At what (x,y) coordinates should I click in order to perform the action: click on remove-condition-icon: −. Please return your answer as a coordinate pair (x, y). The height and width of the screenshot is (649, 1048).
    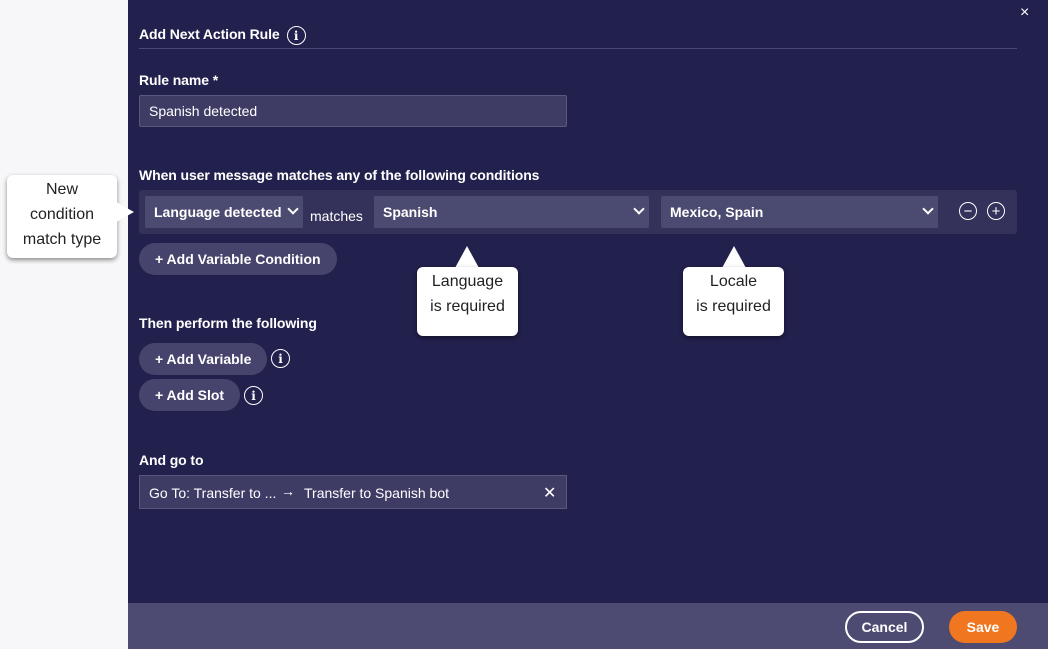
    Looking at the image, I should click on (968, 211).